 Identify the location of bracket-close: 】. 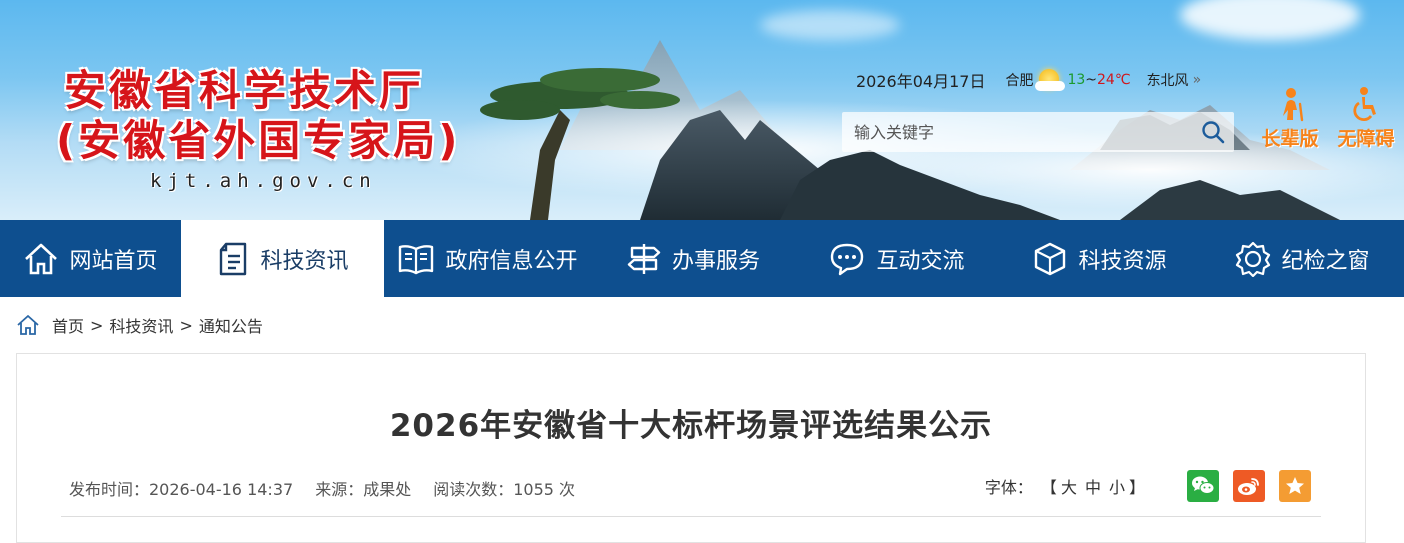
(1136, 487).